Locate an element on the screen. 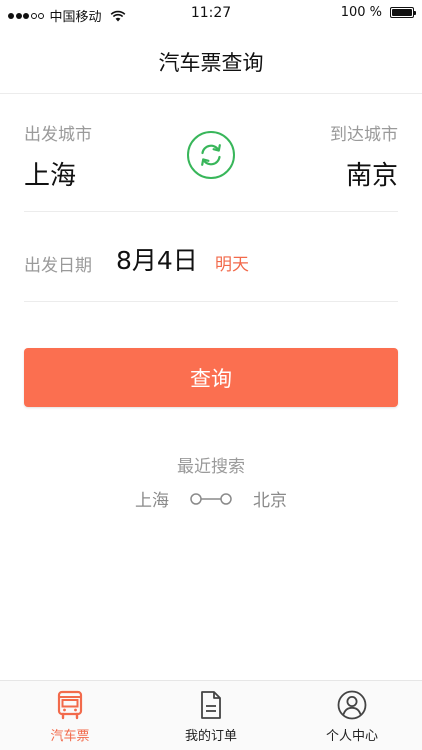 The width and height of the screenshot is (422, 750). document-icon is located at coordinates (211, 705).